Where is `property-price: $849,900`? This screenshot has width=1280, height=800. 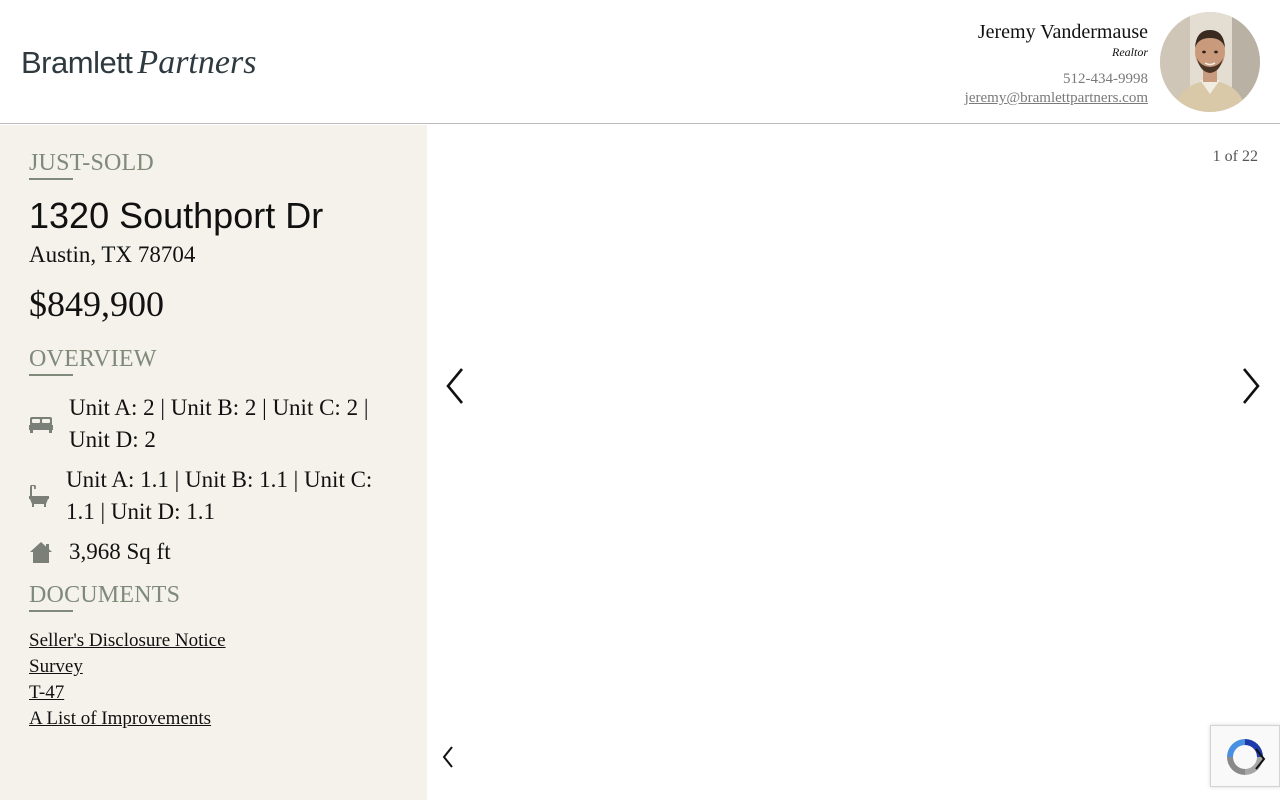
property-price: $849,900 is located at coordinates (96, 304).